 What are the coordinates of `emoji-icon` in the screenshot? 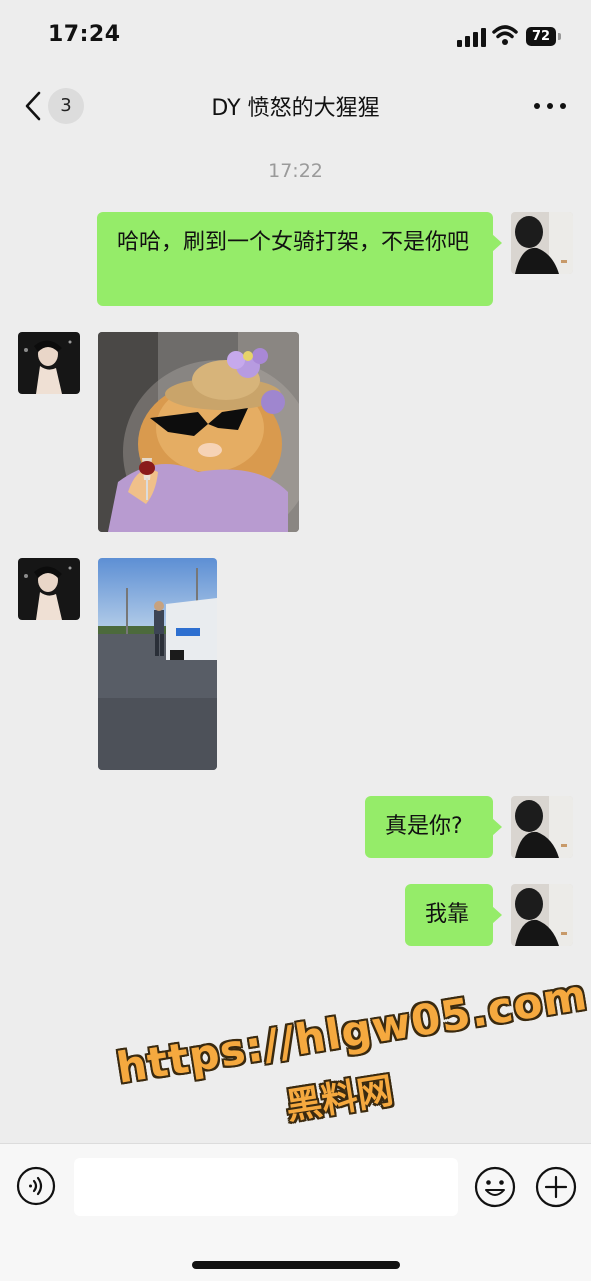 It's located at (495, 1187).